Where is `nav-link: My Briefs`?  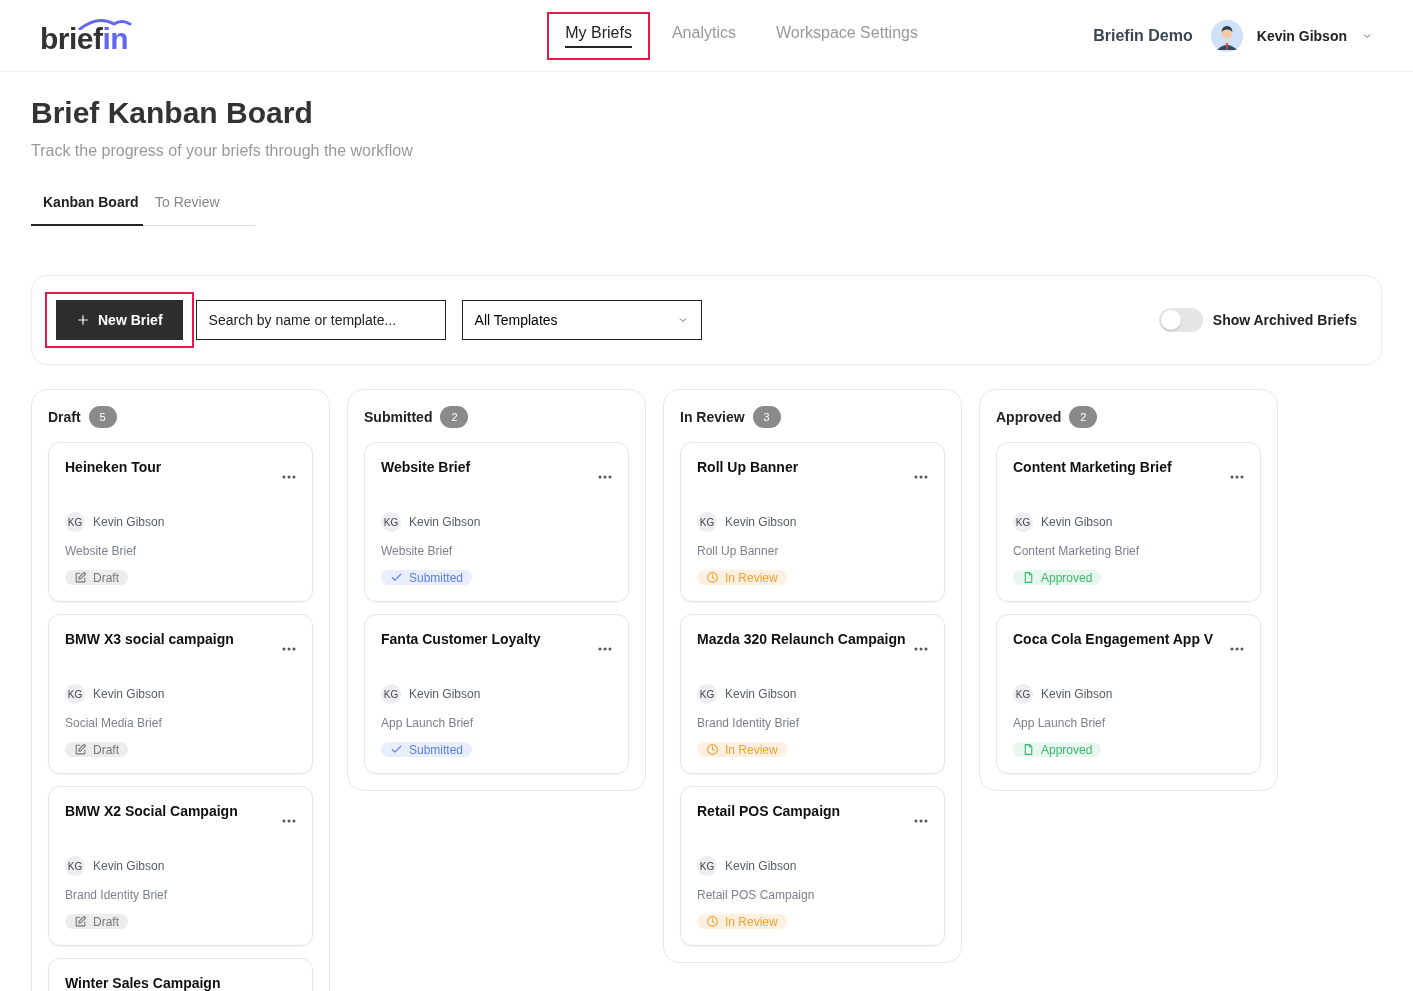
nav-link: My Briefs is located at coordinates (598, 35).